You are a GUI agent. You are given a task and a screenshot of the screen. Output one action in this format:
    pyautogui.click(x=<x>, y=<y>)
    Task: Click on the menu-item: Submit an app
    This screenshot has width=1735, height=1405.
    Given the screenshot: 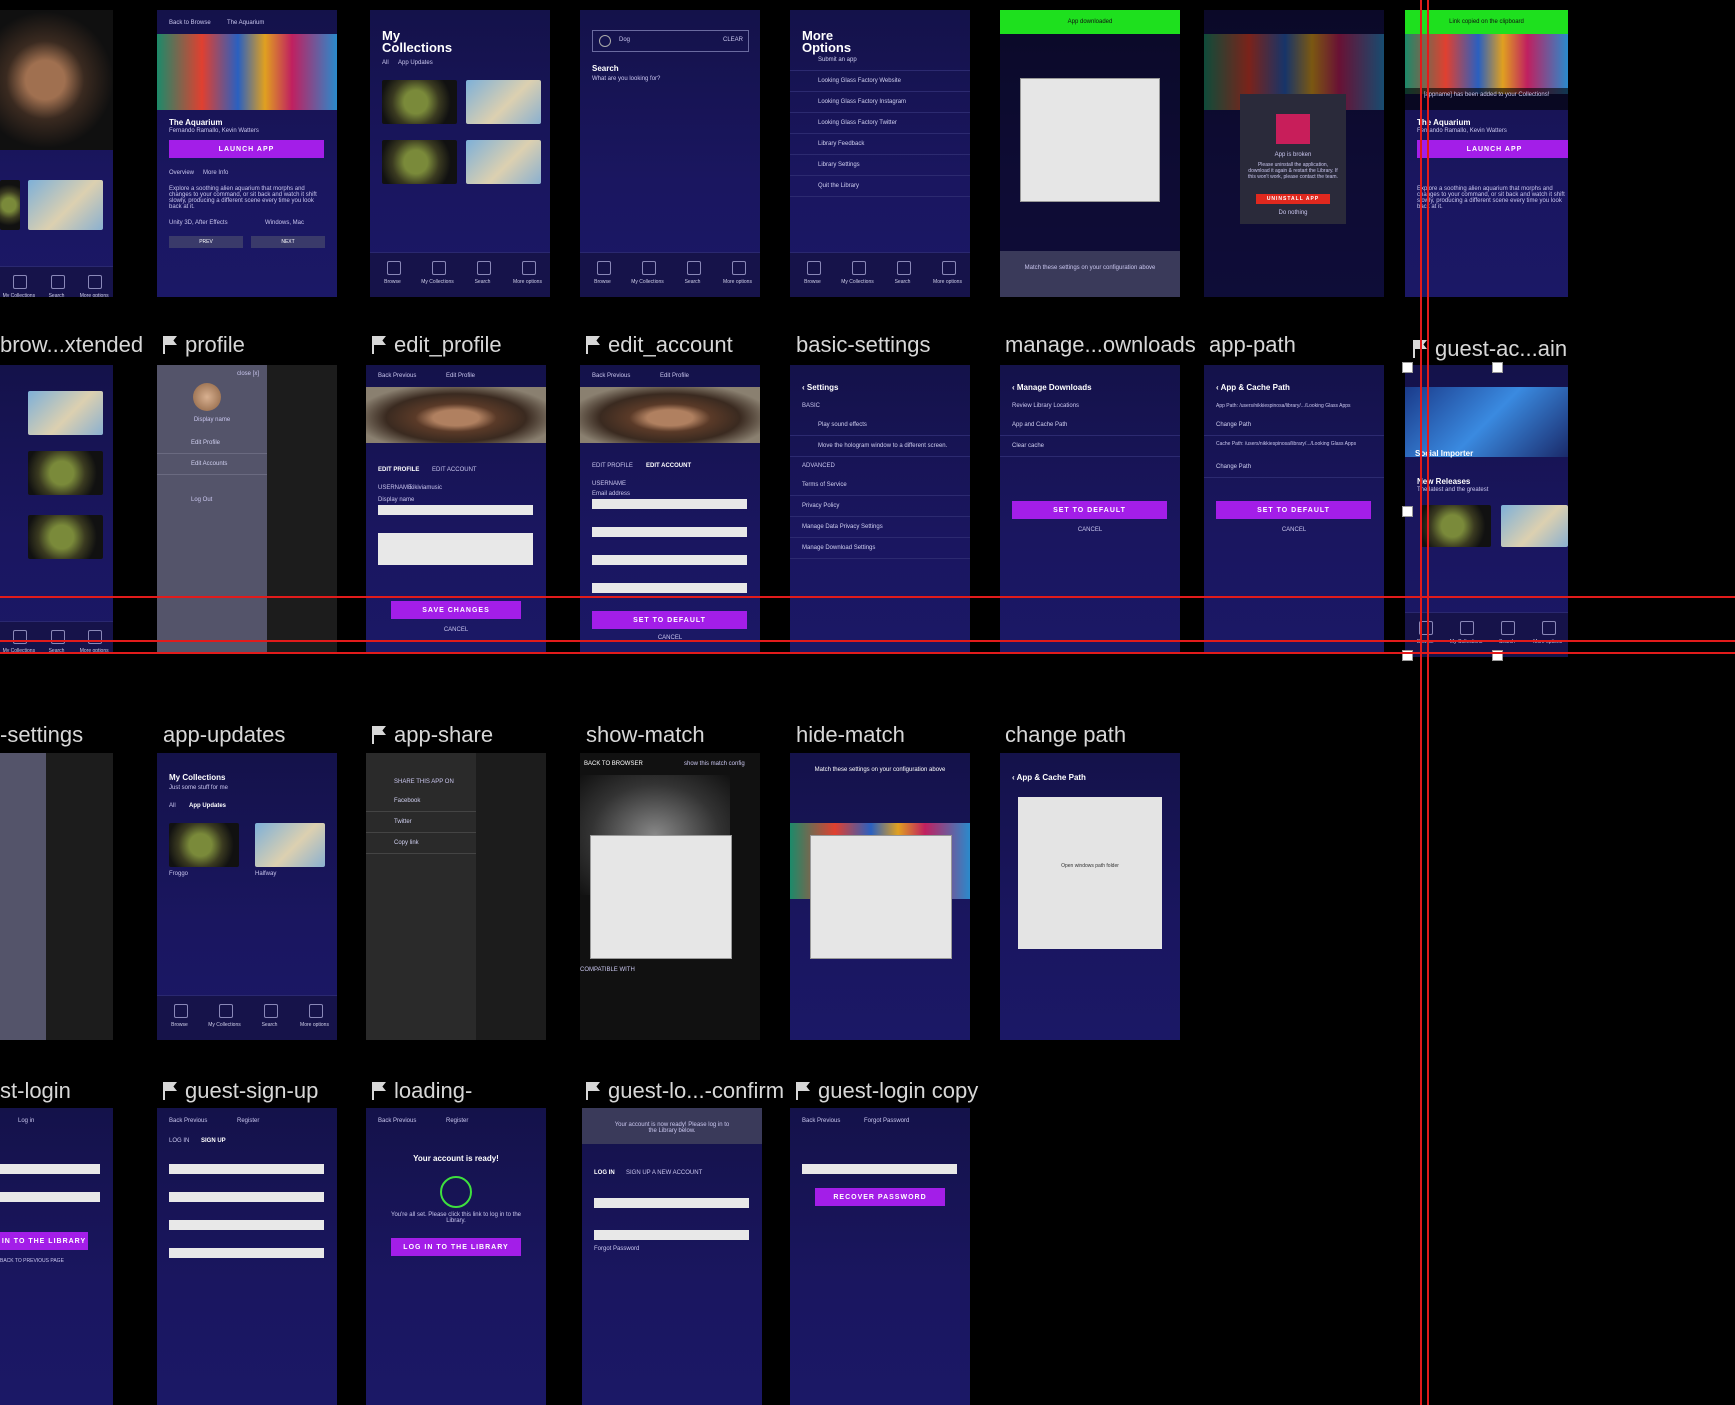 What is the action you would take?
    pyautogui.click(x=880, y=60)
    